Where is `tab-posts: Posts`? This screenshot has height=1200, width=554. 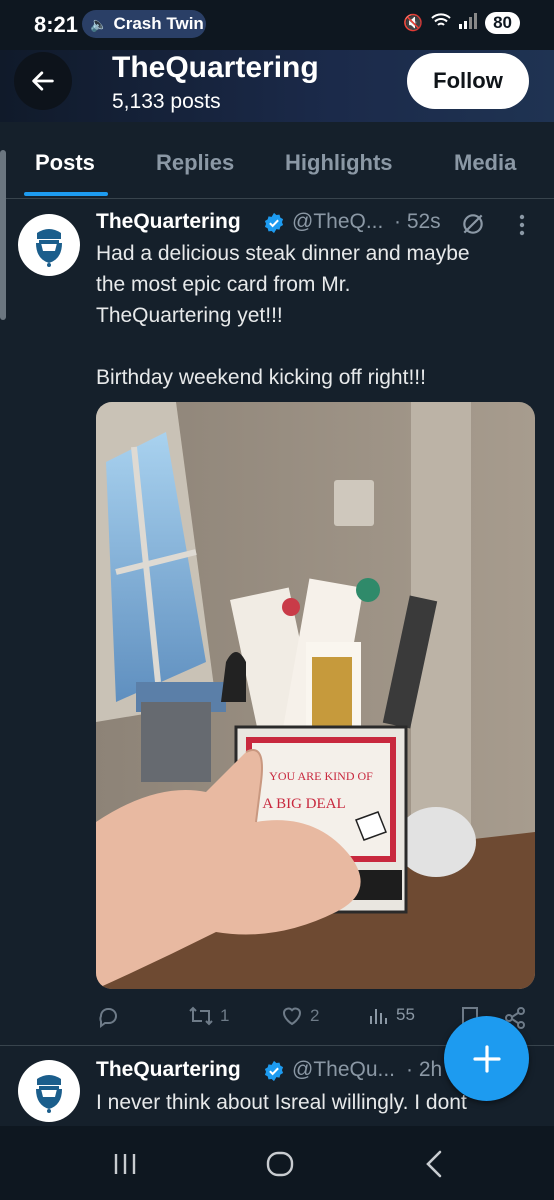
tab-posts: Posts is located at coordinates (65, 163).